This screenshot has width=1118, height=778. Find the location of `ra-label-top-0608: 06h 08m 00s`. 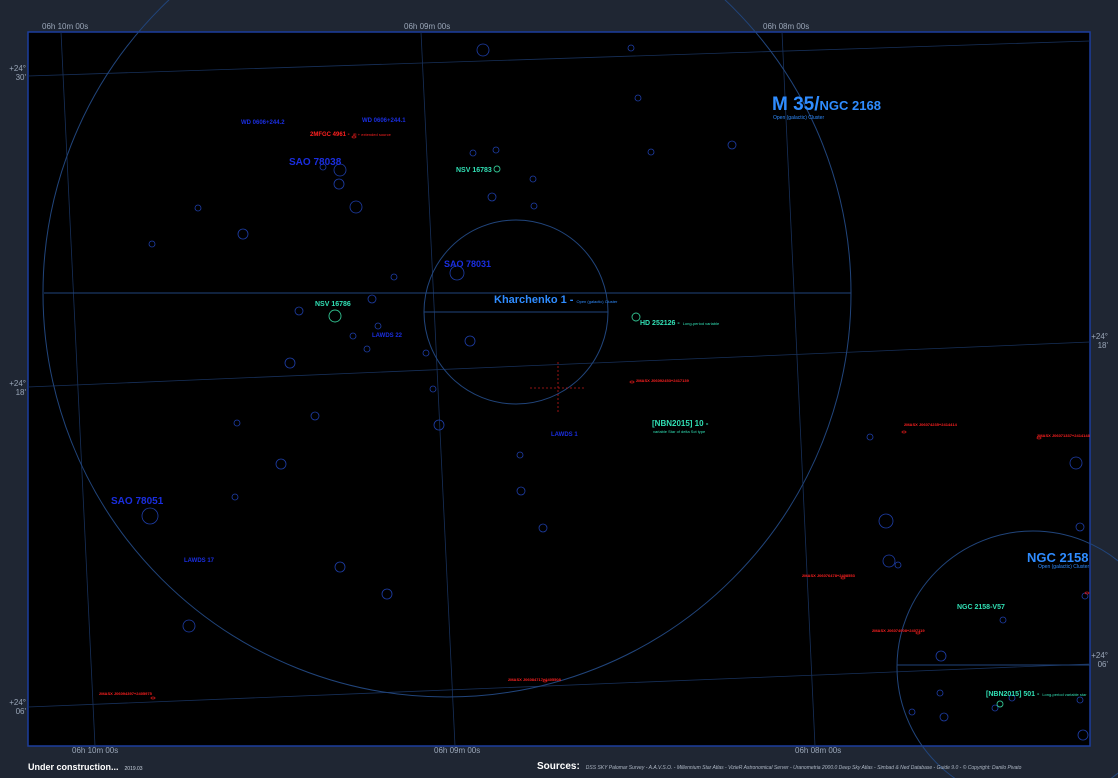

ra-label-top-0608: 06h 08m 00s is located at coordinates (786, 26).